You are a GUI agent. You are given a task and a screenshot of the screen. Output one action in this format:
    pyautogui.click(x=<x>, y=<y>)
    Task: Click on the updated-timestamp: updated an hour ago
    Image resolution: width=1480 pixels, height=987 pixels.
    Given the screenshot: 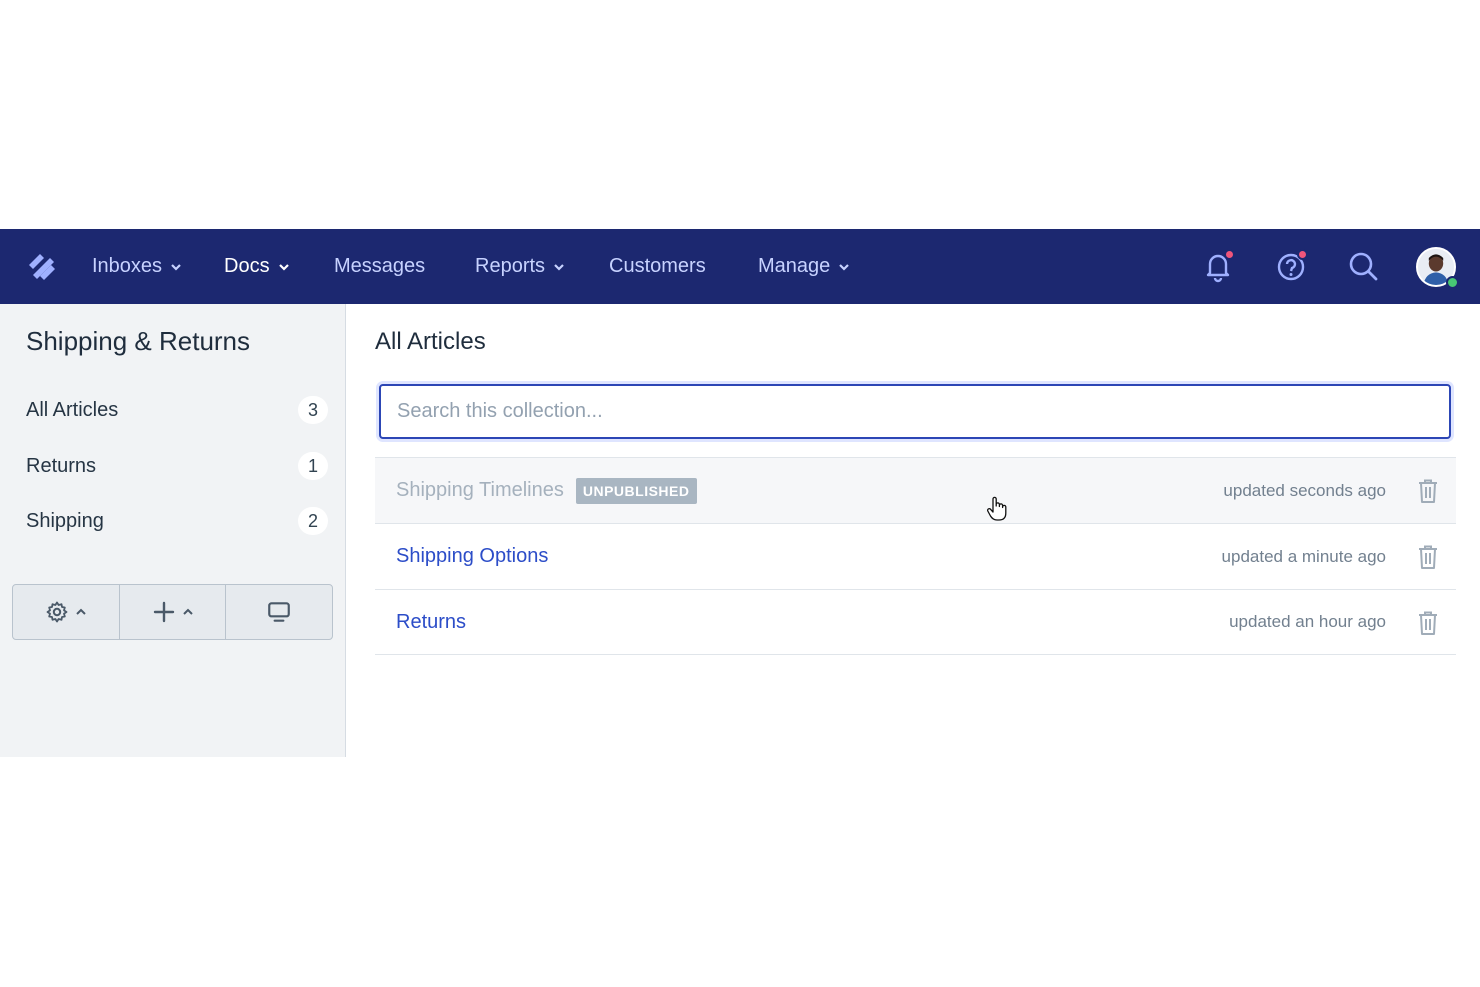 What is the action you would take?
    pyautogui.click(x=1307, y=621)
    